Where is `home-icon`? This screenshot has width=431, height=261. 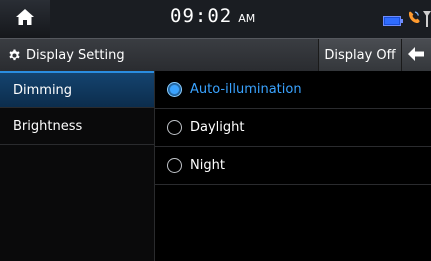
home-icon is located at coordinates (25, 19).